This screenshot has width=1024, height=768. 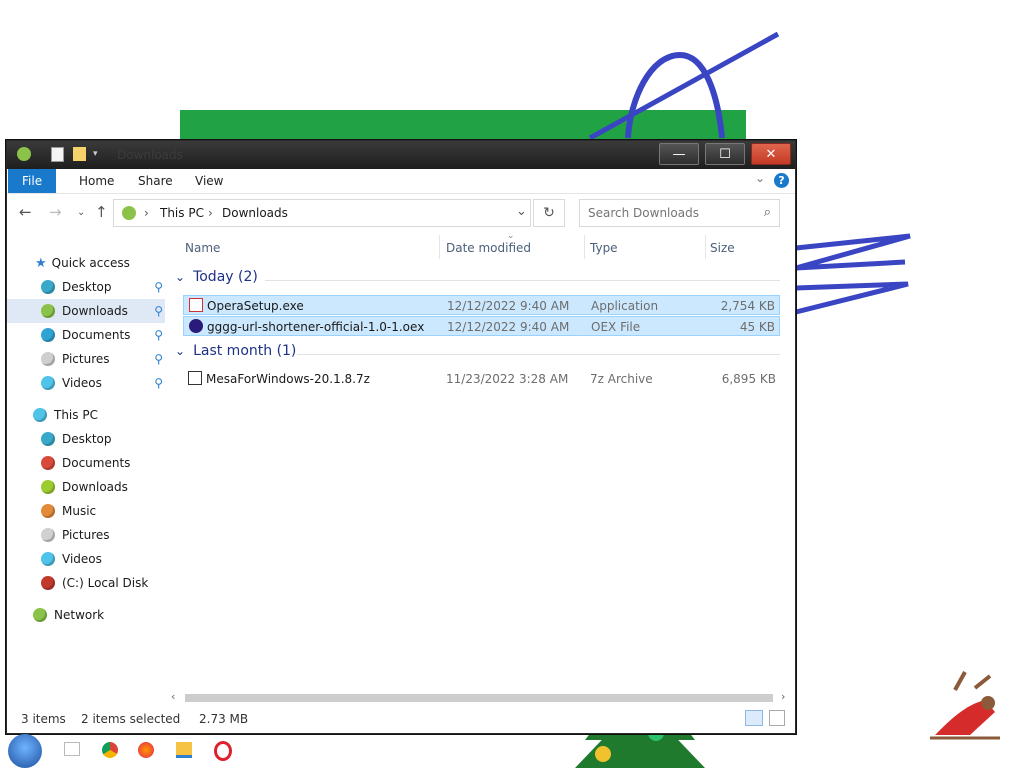 I want to click on task-view-icon, so click(x=72, y=749).